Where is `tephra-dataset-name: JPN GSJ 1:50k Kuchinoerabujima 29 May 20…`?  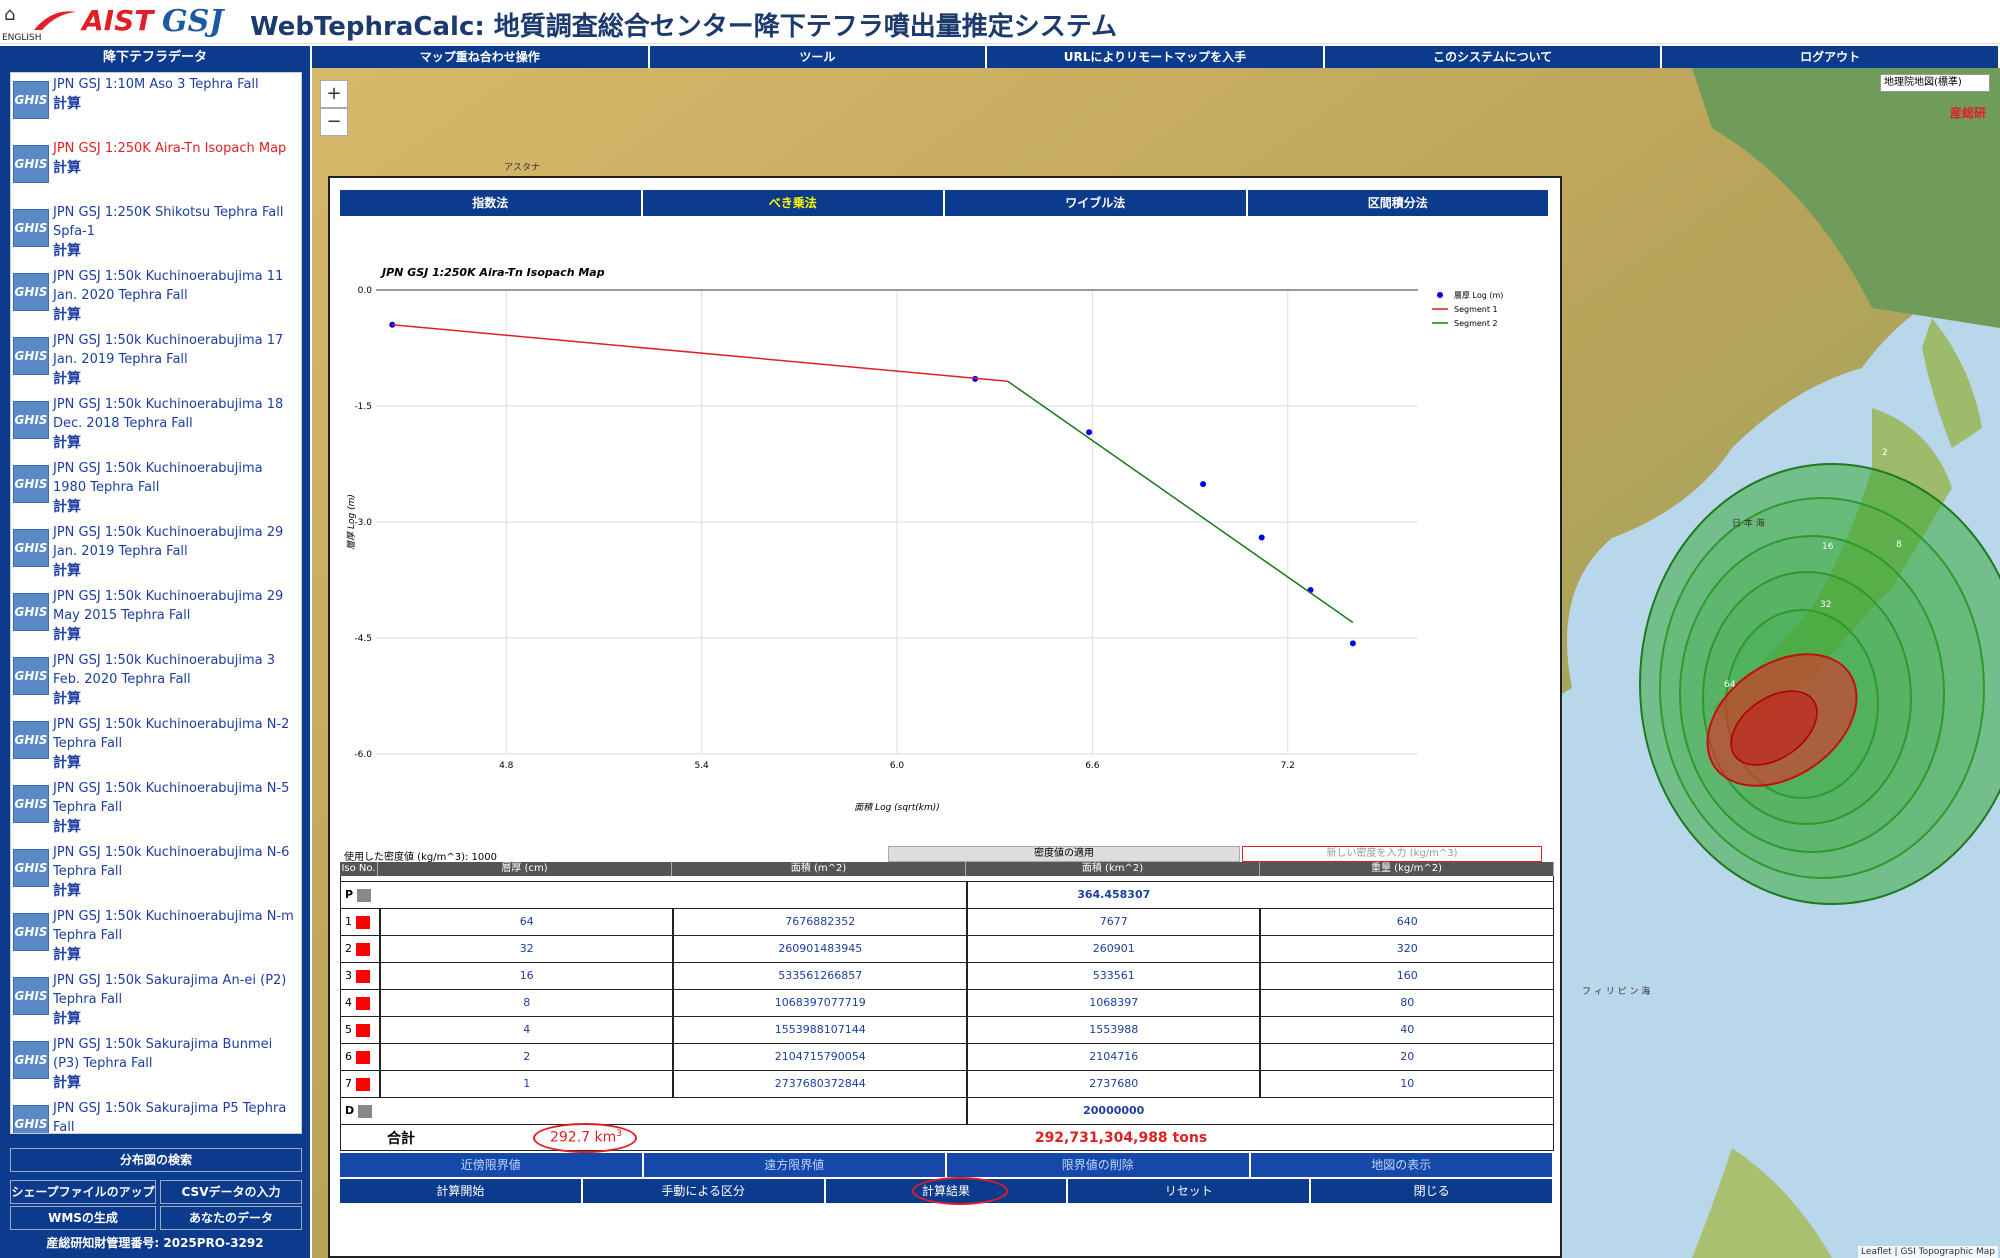
tephra-dataset-name: JPN GSJ 1:50k Kuchinoerabujima 29 May 20… is located at coordinates (176, 606).